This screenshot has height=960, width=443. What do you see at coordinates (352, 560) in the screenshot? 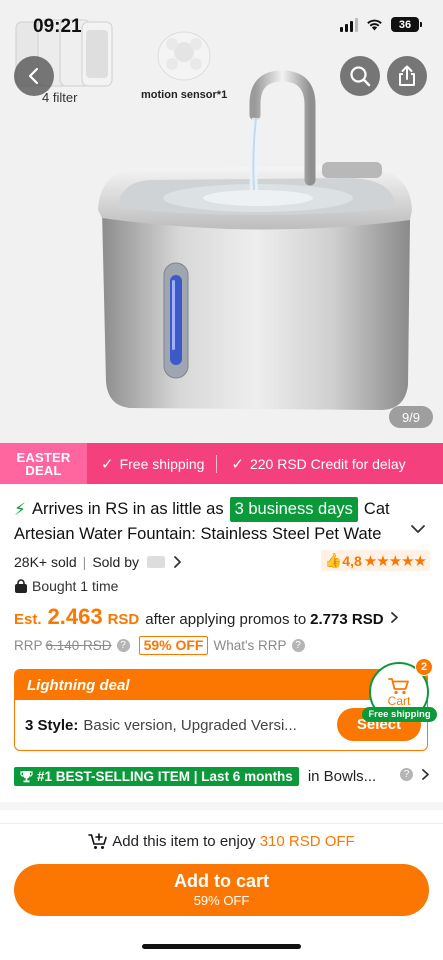
I see `rating-value: 4,8` at bounding box center [352, 560].